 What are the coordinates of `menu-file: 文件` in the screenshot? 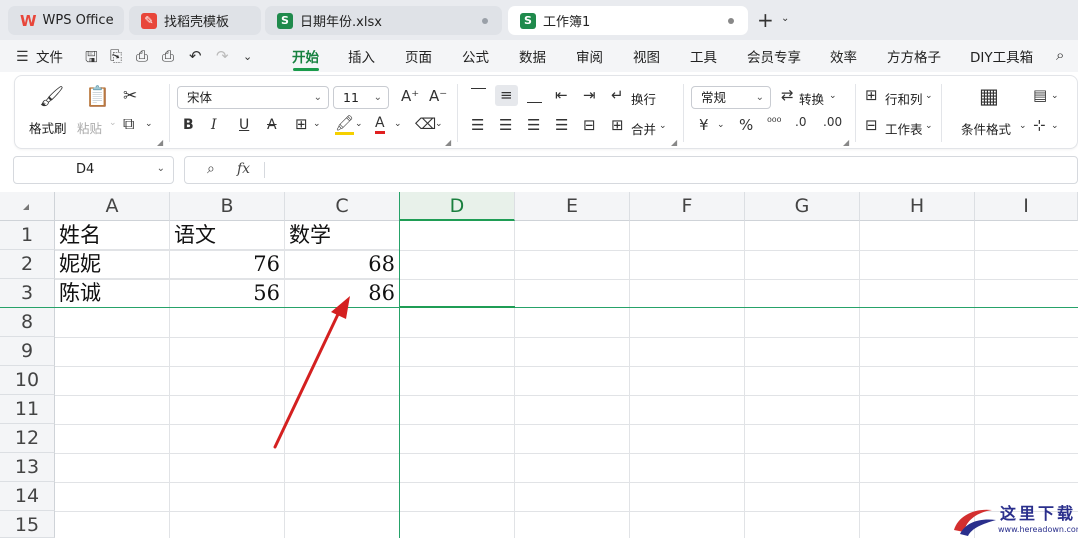 It's located at (49, 56).